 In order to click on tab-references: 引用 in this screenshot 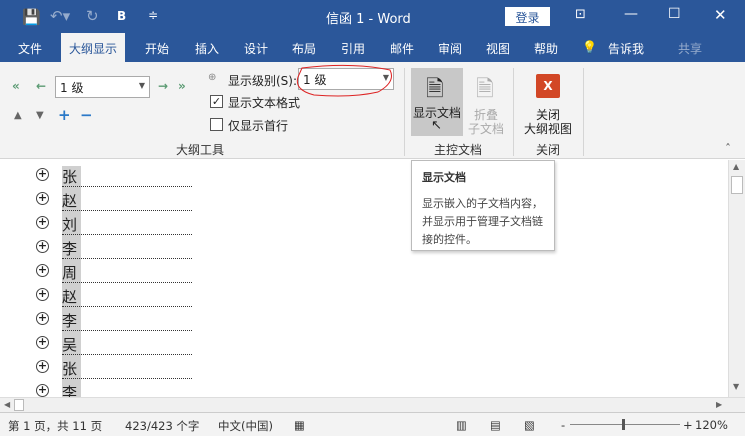, I will do `click(353, 48)`.